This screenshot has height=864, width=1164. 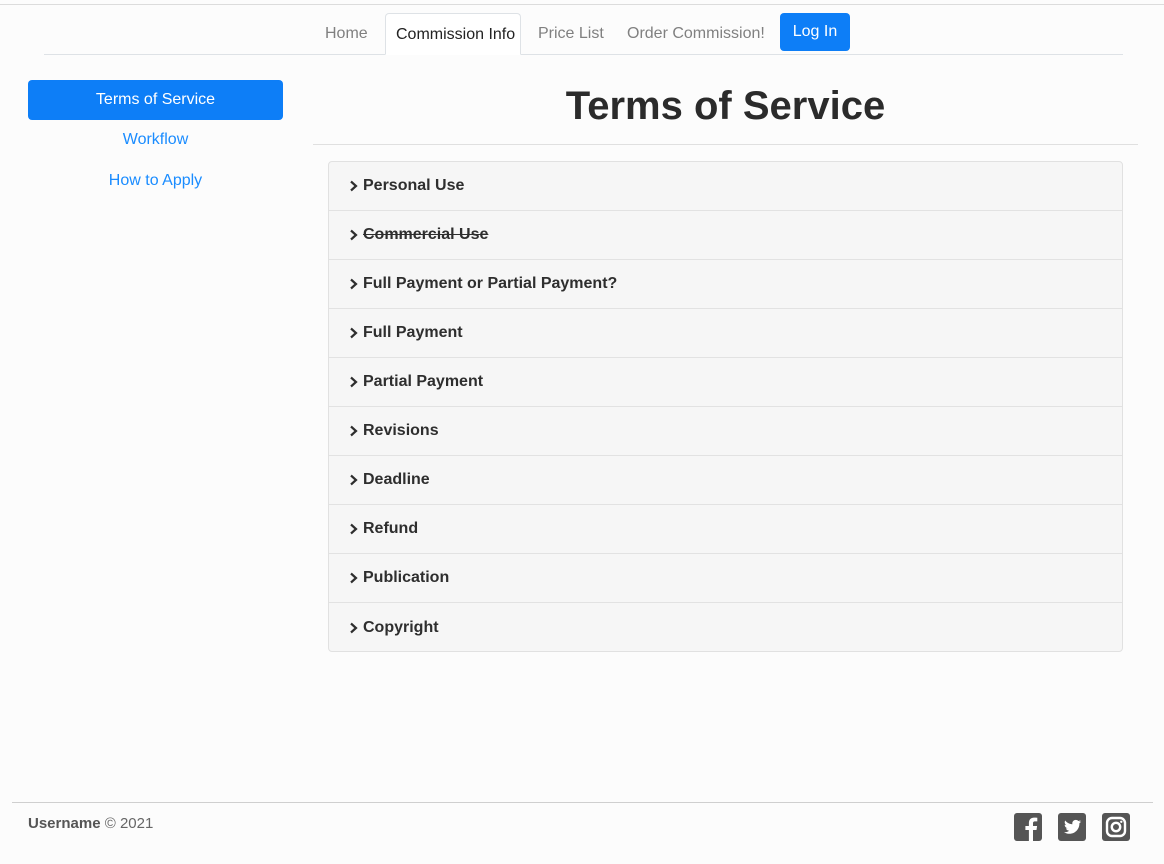 I want to click on accordion-item-revisions: Revisions, so click(x=725, y=431).